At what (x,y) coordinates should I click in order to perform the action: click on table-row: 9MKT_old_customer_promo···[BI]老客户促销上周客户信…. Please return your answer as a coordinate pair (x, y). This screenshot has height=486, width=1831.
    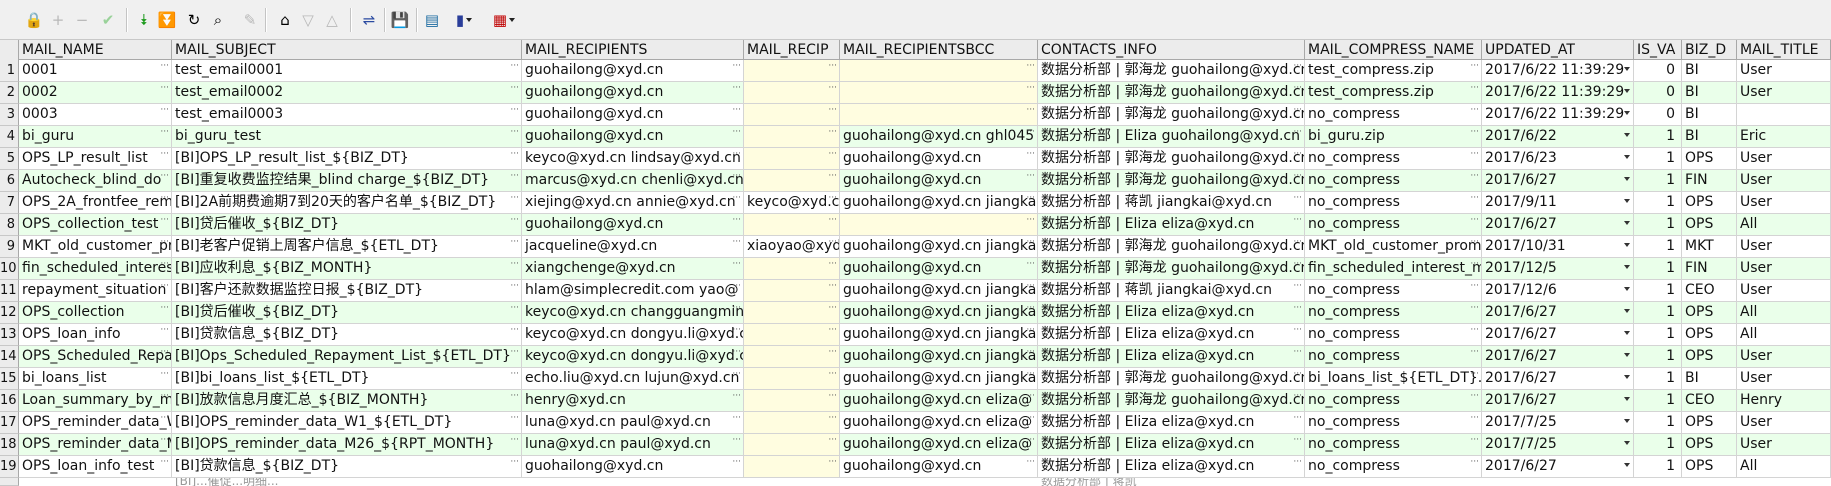
    Looking at the image, I should click on (915, 247).